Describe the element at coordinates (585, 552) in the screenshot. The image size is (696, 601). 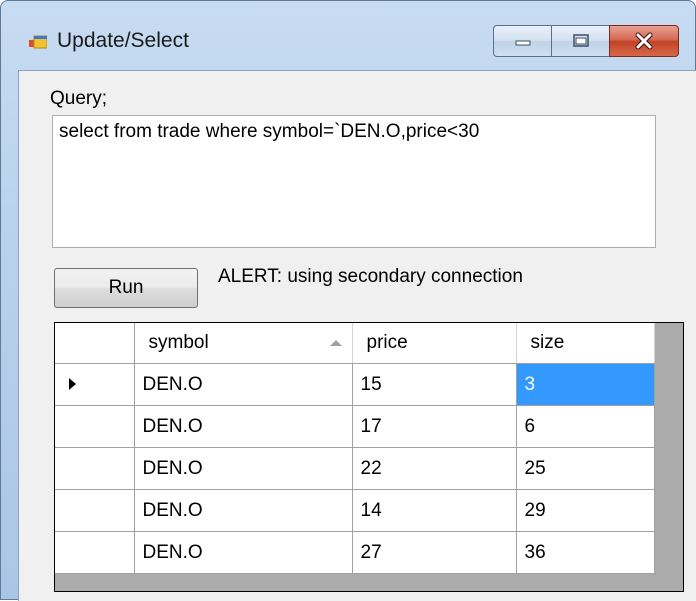
I see `cell-size: 36` at that location.